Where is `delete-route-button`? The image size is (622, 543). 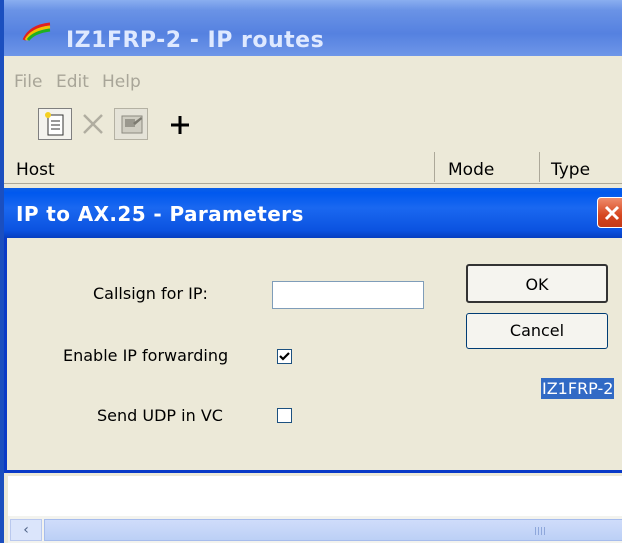
delete-route-button is located at coordinates (93, 124).